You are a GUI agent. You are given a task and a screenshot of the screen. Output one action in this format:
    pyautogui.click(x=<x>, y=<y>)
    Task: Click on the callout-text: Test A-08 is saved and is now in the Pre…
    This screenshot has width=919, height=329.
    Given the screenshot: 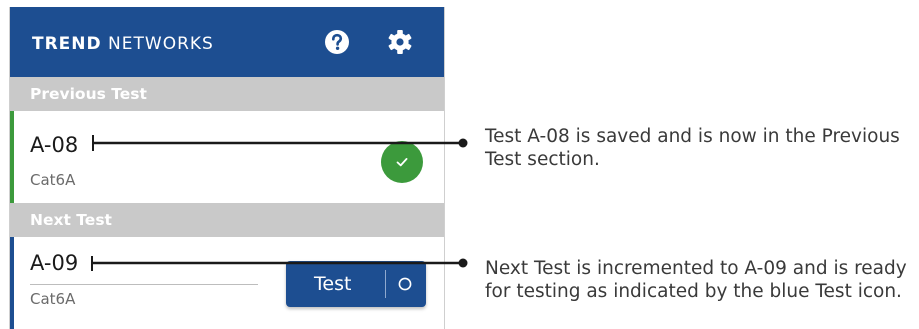 What is the action you would take?
    pyautogui.click(x=692, y=148)
    